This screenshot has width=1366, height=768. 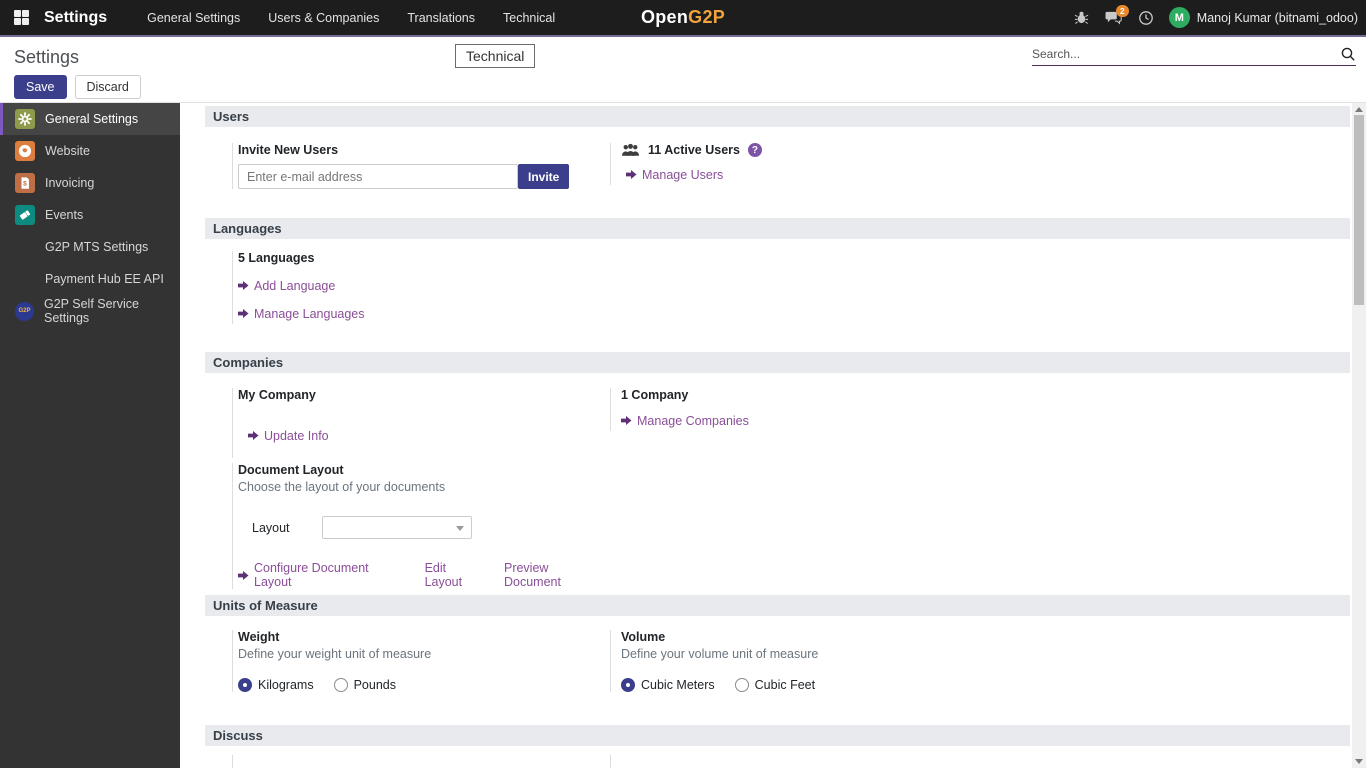 I want to click on g2p-logo-icon: G2P, so click(x=24, y=311).